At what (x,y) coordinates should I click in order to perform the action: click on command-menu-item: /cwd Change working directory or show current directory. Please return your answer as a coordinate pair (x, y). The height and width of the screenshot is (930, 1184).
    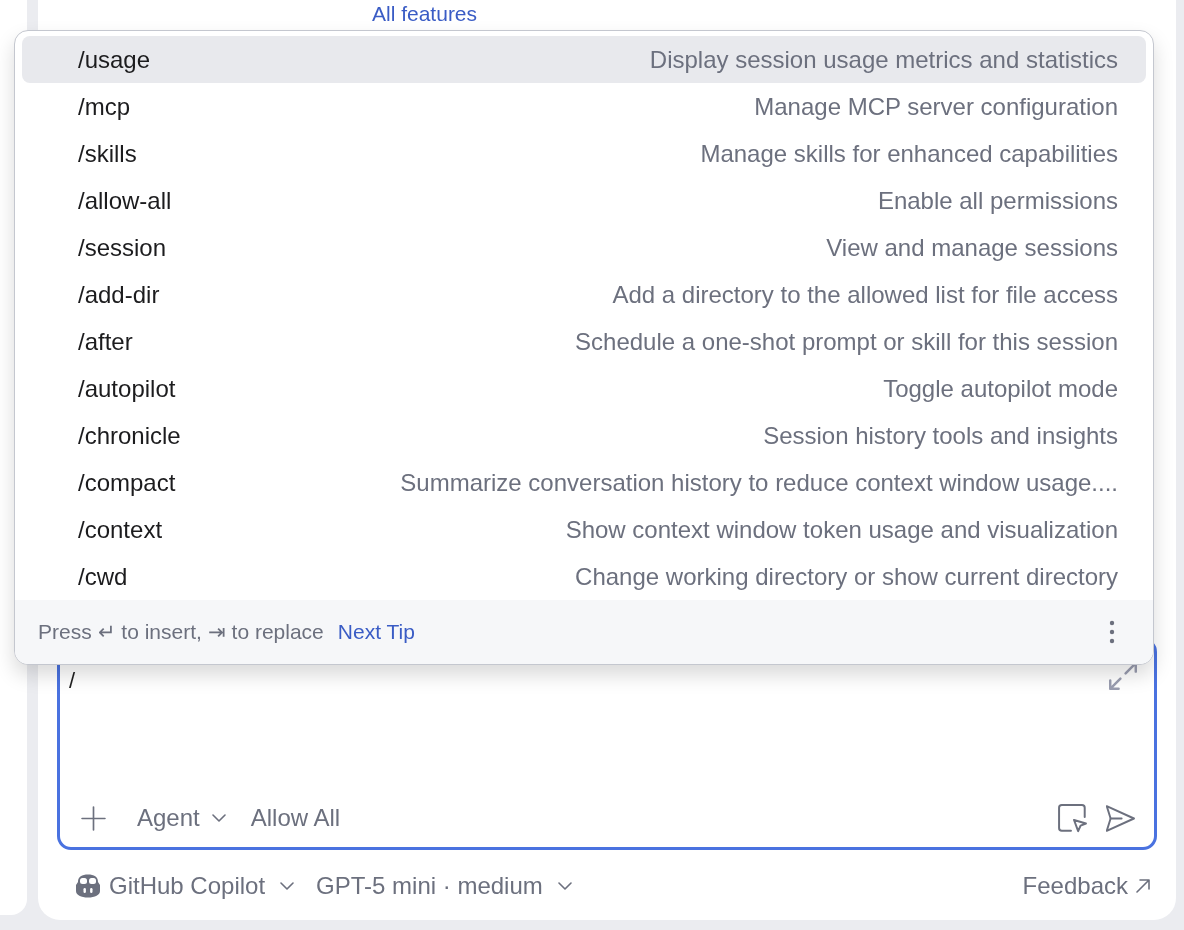
    Looking at the image, I should click on (584, 576).